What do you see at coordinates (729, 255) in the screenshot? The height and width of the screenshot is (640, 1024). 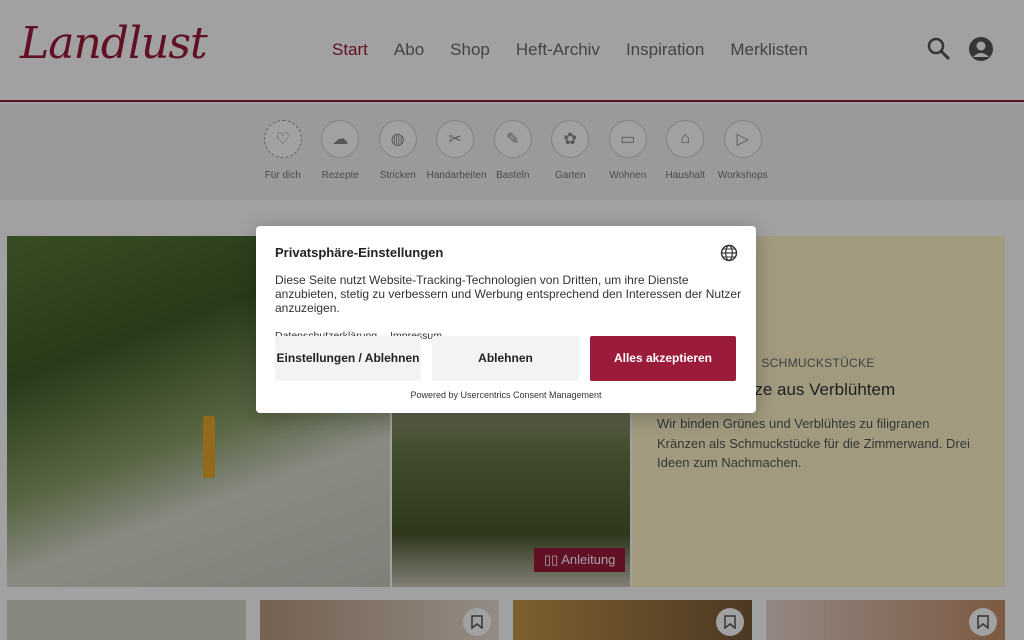 I see `globe-icon` at bounding box center [729, 255].